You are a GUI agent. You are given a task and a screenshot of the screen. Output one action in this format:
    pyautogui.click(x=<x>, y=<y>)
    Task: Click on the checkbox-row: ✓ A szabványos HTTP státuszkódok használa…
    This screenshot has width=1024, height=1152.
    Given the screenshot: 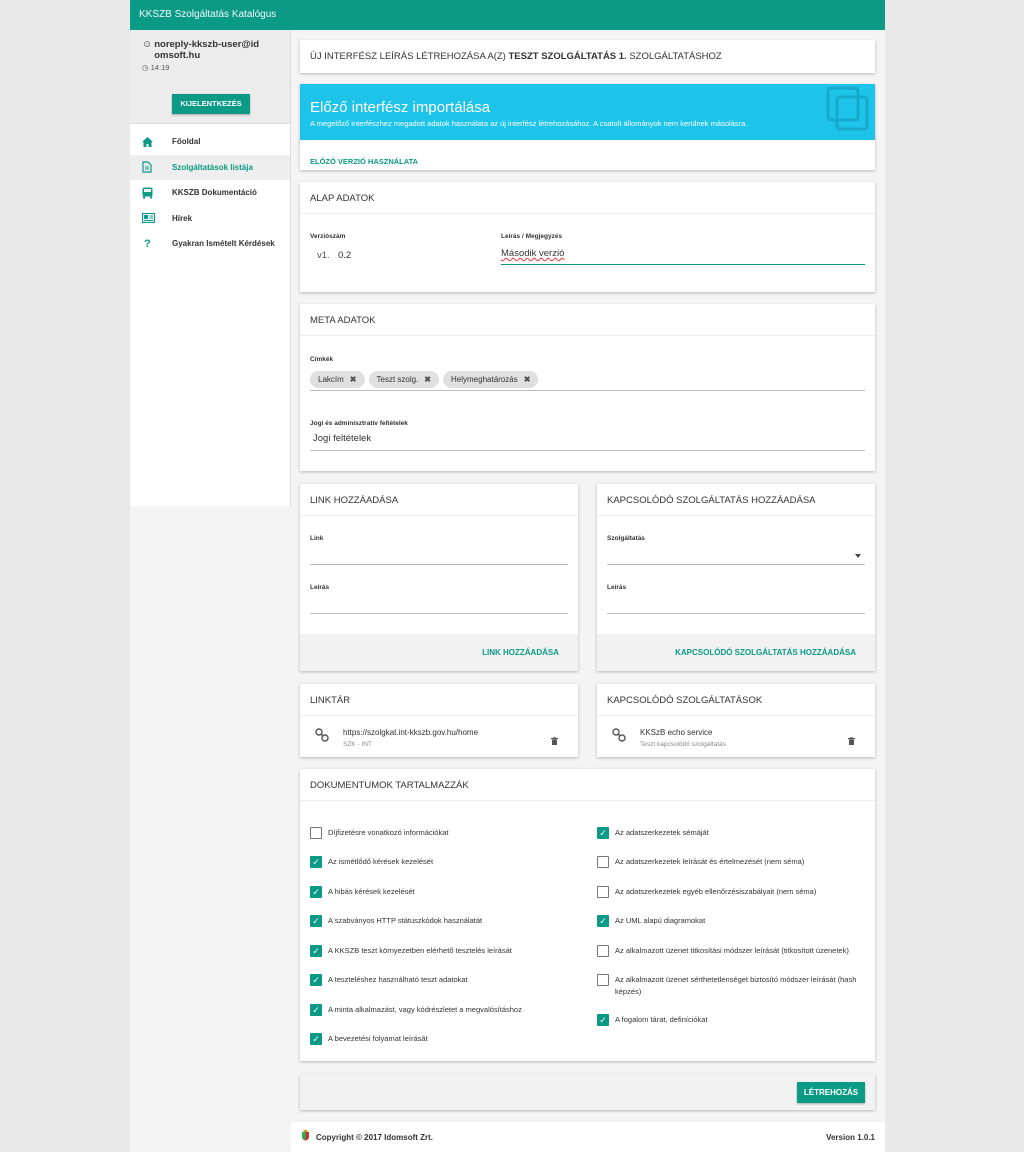 What is the action you would take?
    pyautogui.click(x=441, y=921)
    